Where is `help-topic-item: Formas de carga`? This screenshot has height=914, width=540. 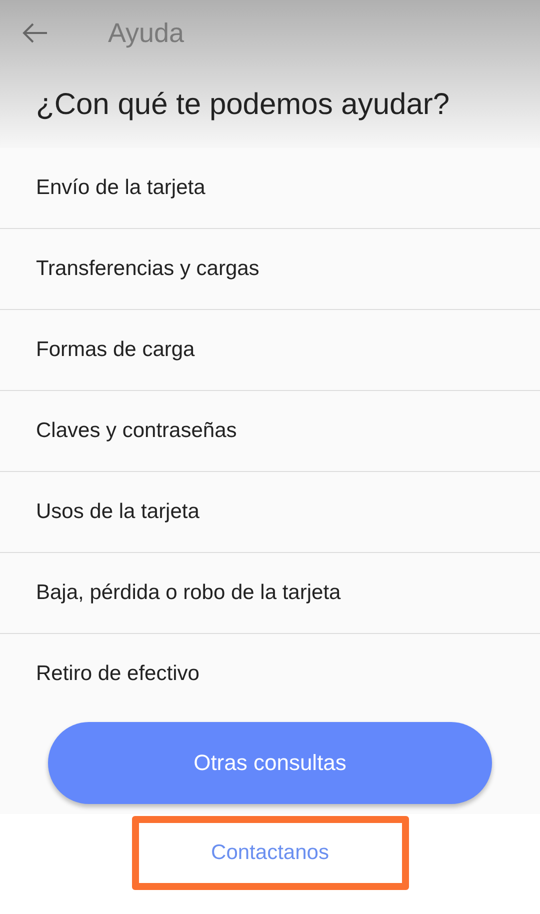
help-topic-item: Formas de carga is located at coordinates (270, 350).